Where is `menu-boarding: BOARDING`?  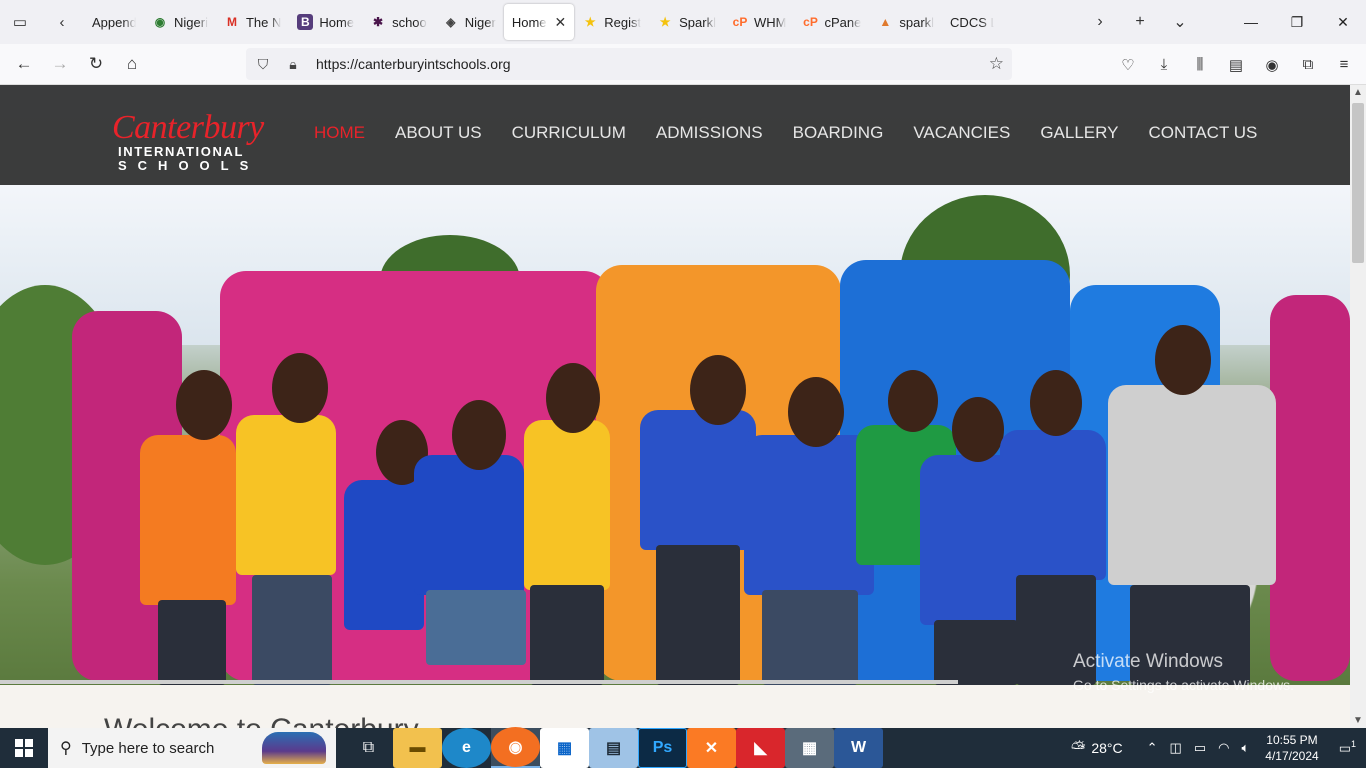 menu-boarding: BOARDING is located at coordinates (838, 133).